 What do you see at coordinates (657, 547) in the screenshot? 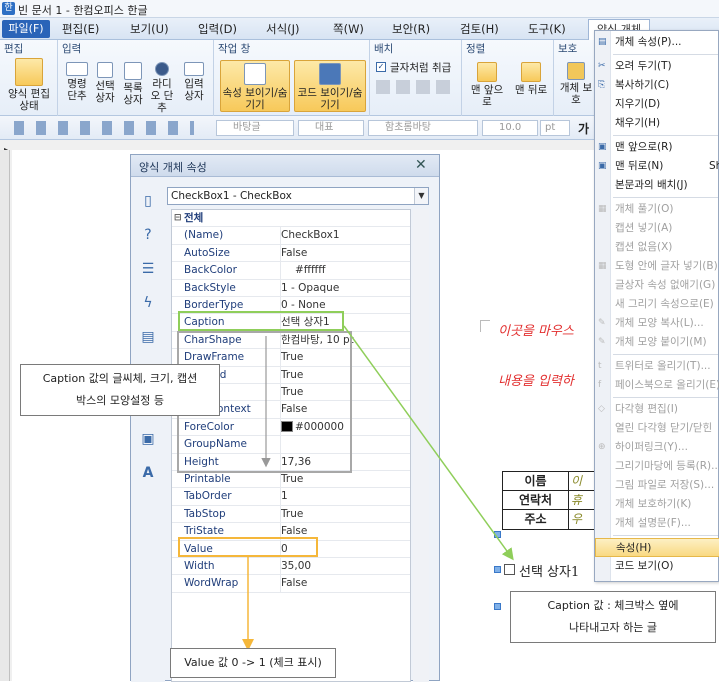
I see `context-menu-item: 속성(H)` at bounding box center [657, 547].